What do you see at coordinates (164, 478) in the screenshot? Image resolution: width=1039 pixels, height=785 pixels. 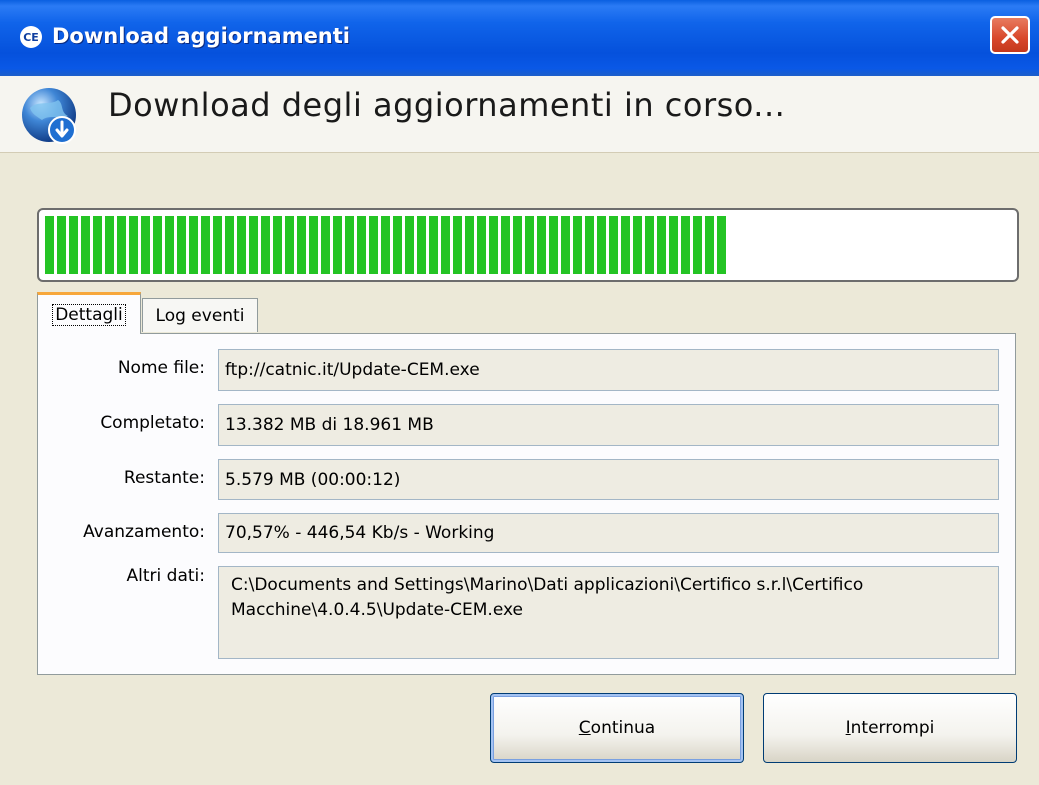 I see `restante-label: Restante:` at bounding box center [164, 478].